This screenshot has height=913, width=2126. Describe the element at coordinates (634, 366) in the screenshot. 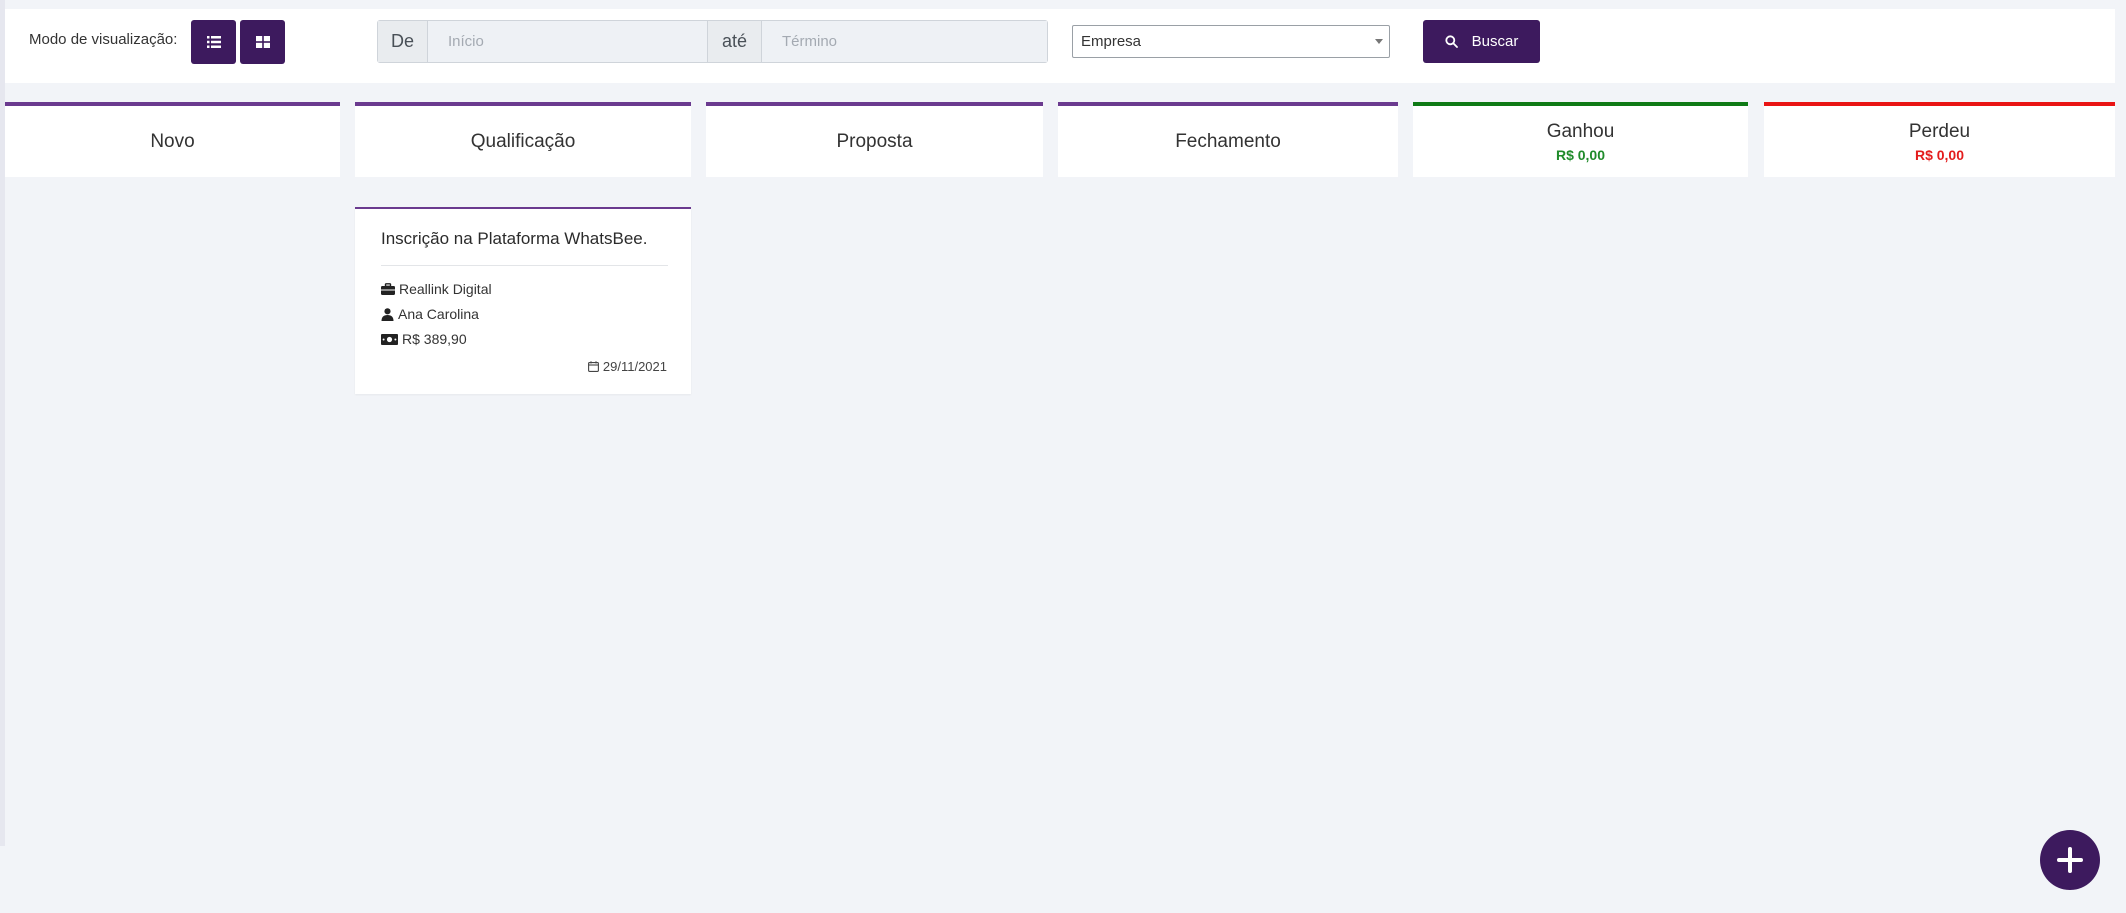

I see `deal-date-text: 29/11/2021` at that location.